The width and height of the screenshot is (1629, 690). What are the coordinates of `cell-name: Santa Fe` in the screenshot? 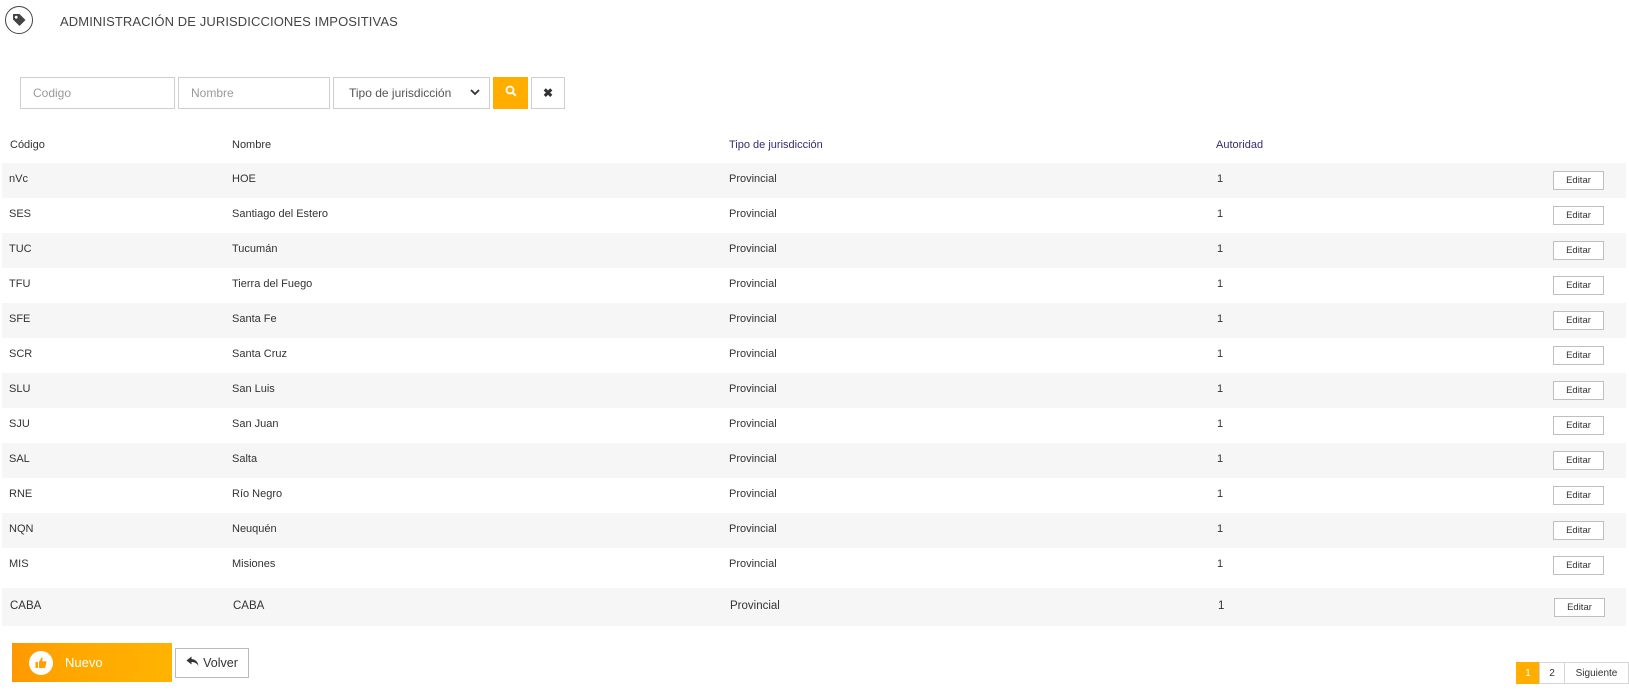 It's located at (254, 319).